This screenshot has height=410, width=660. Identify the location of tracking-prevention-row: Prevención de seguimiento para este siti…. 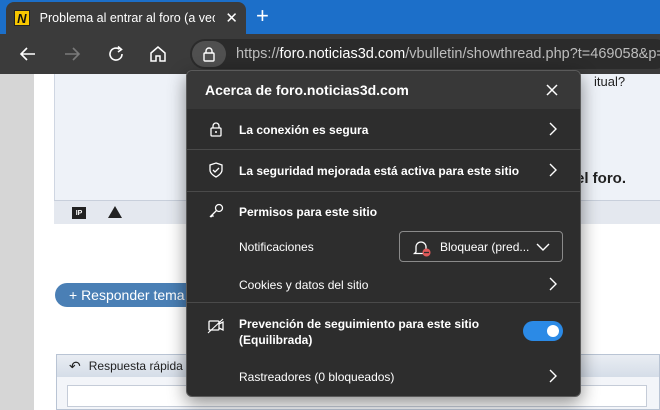
(383, 331).